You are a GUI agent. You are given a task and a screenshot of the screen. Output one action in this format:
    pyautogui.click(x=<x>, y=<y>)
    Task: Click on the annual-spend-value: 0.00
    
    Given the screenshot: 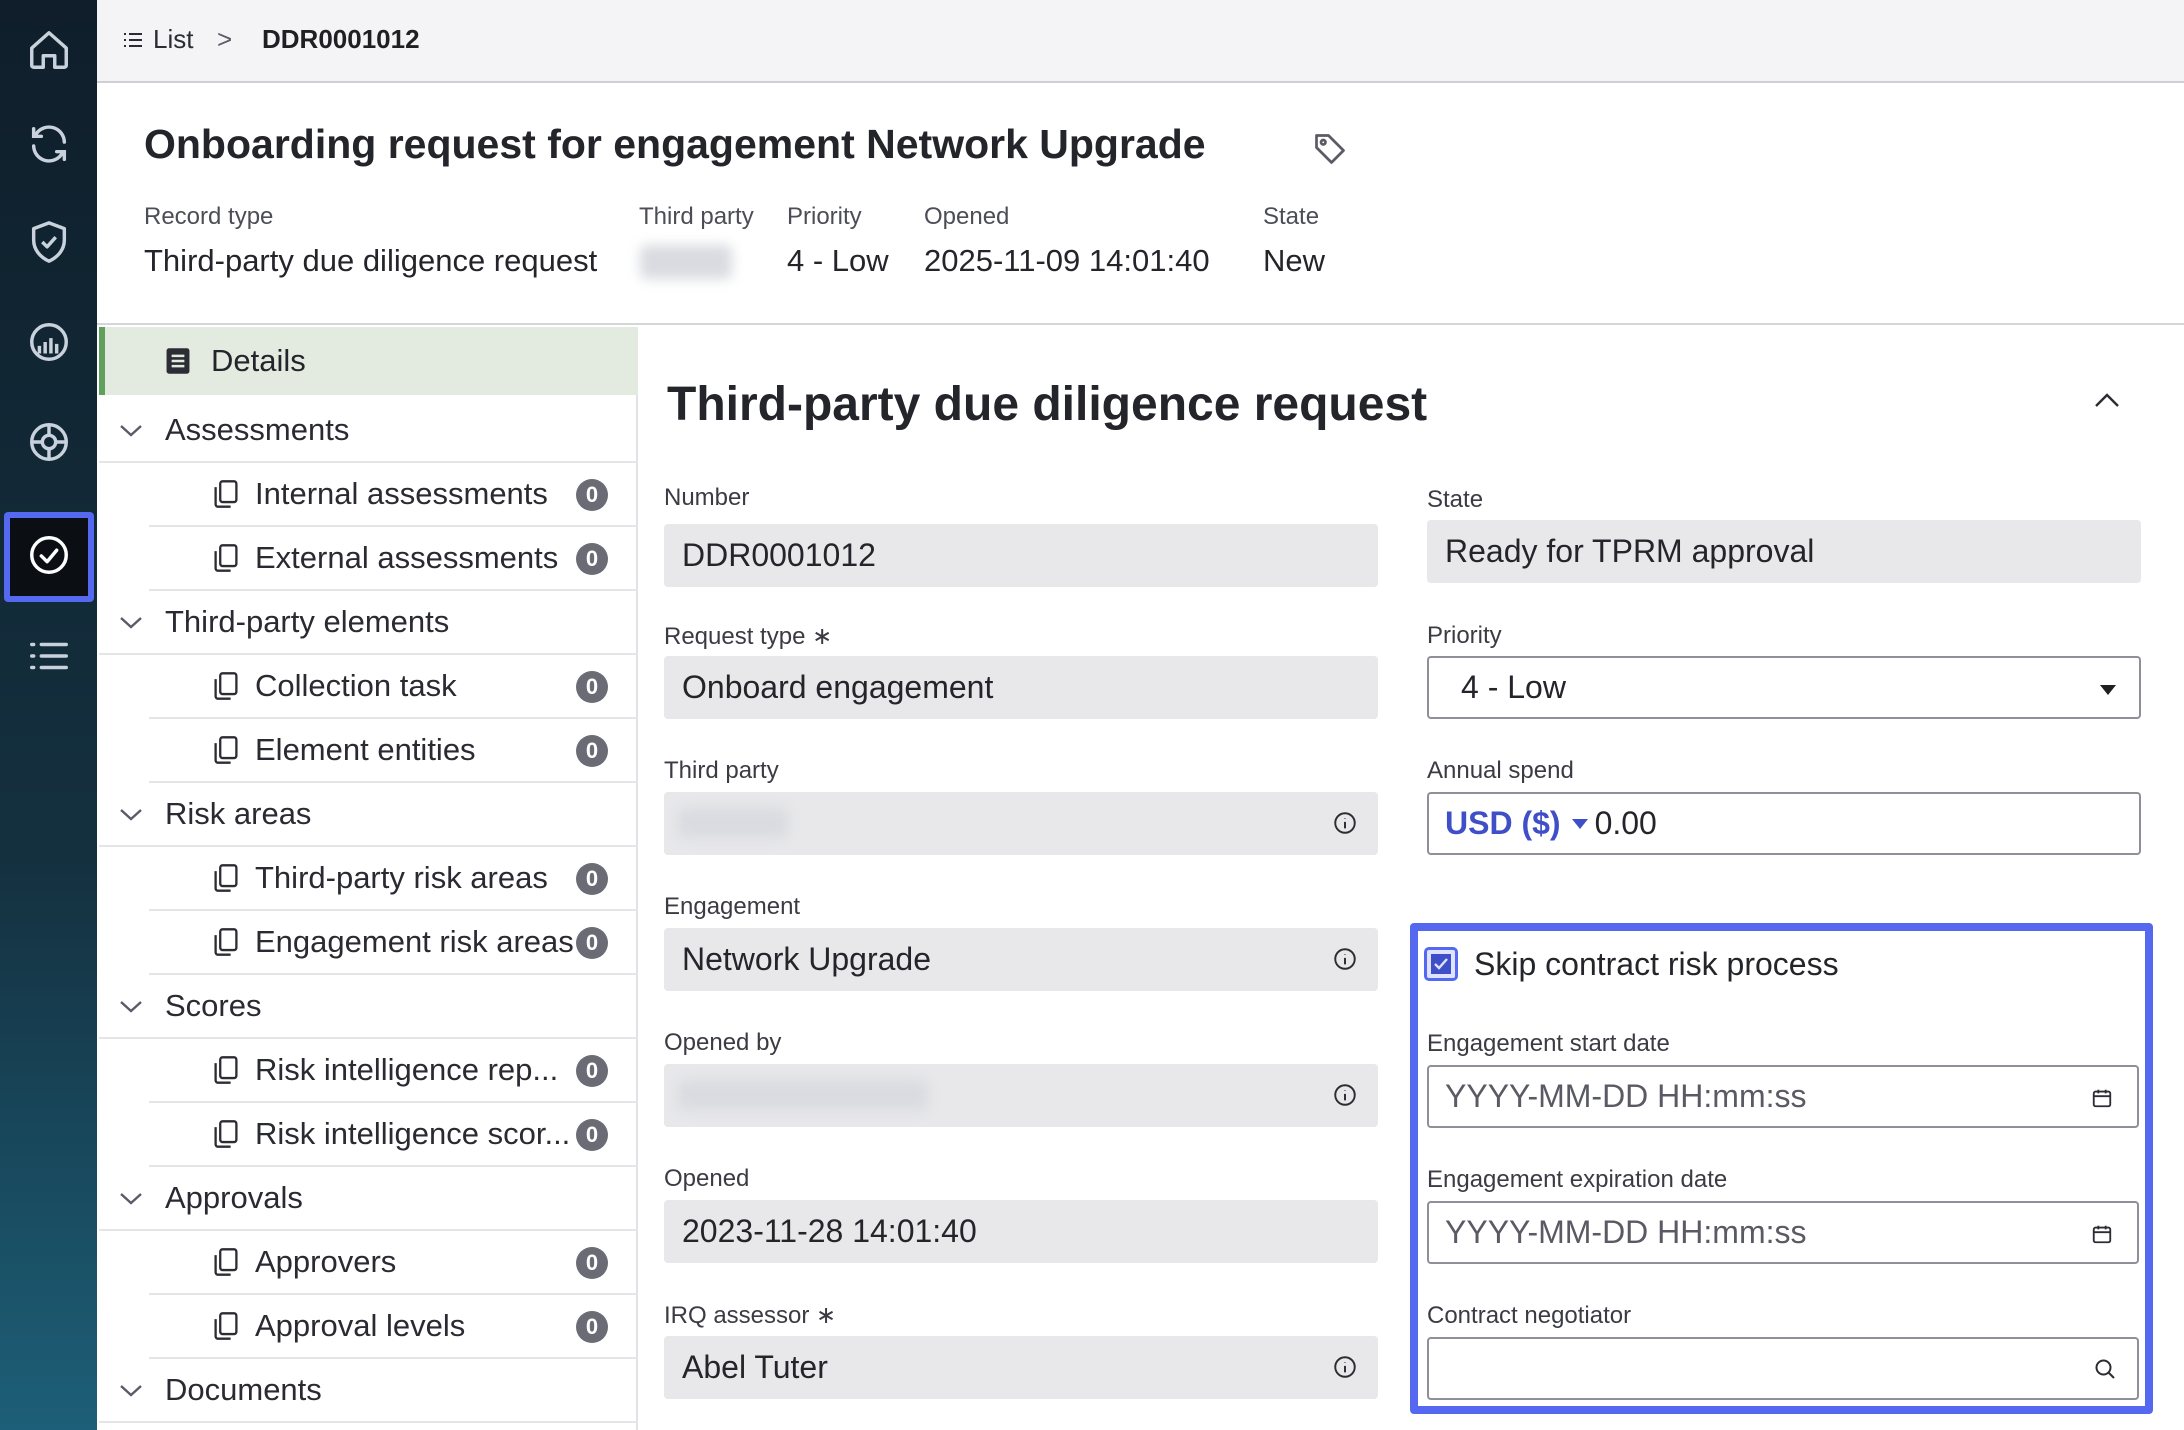 What is the action you would take?
    pyautogui.click(x=1625, y=823)
    